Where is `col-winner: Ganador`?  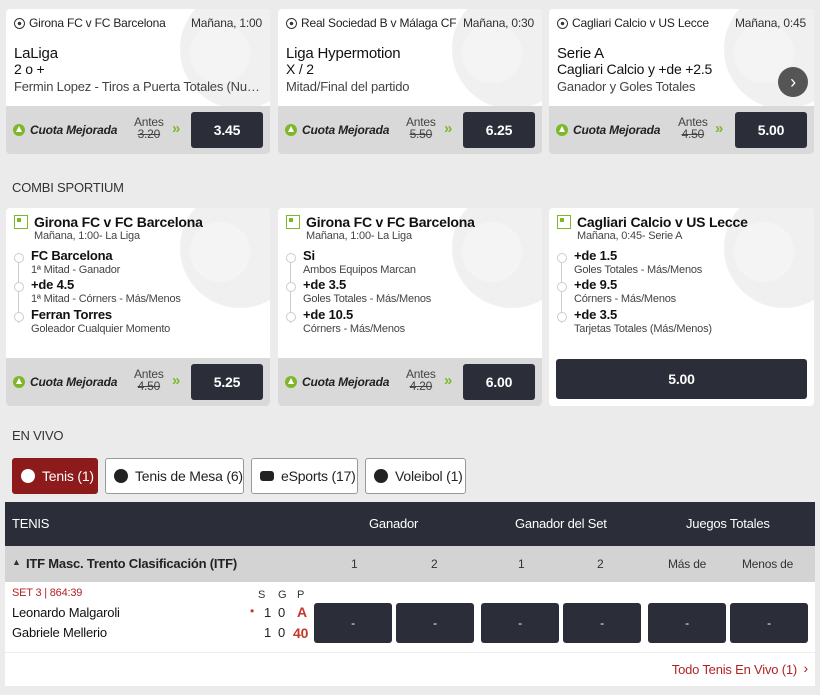
col-winner: Ganador is located at coordinates (394, 523).